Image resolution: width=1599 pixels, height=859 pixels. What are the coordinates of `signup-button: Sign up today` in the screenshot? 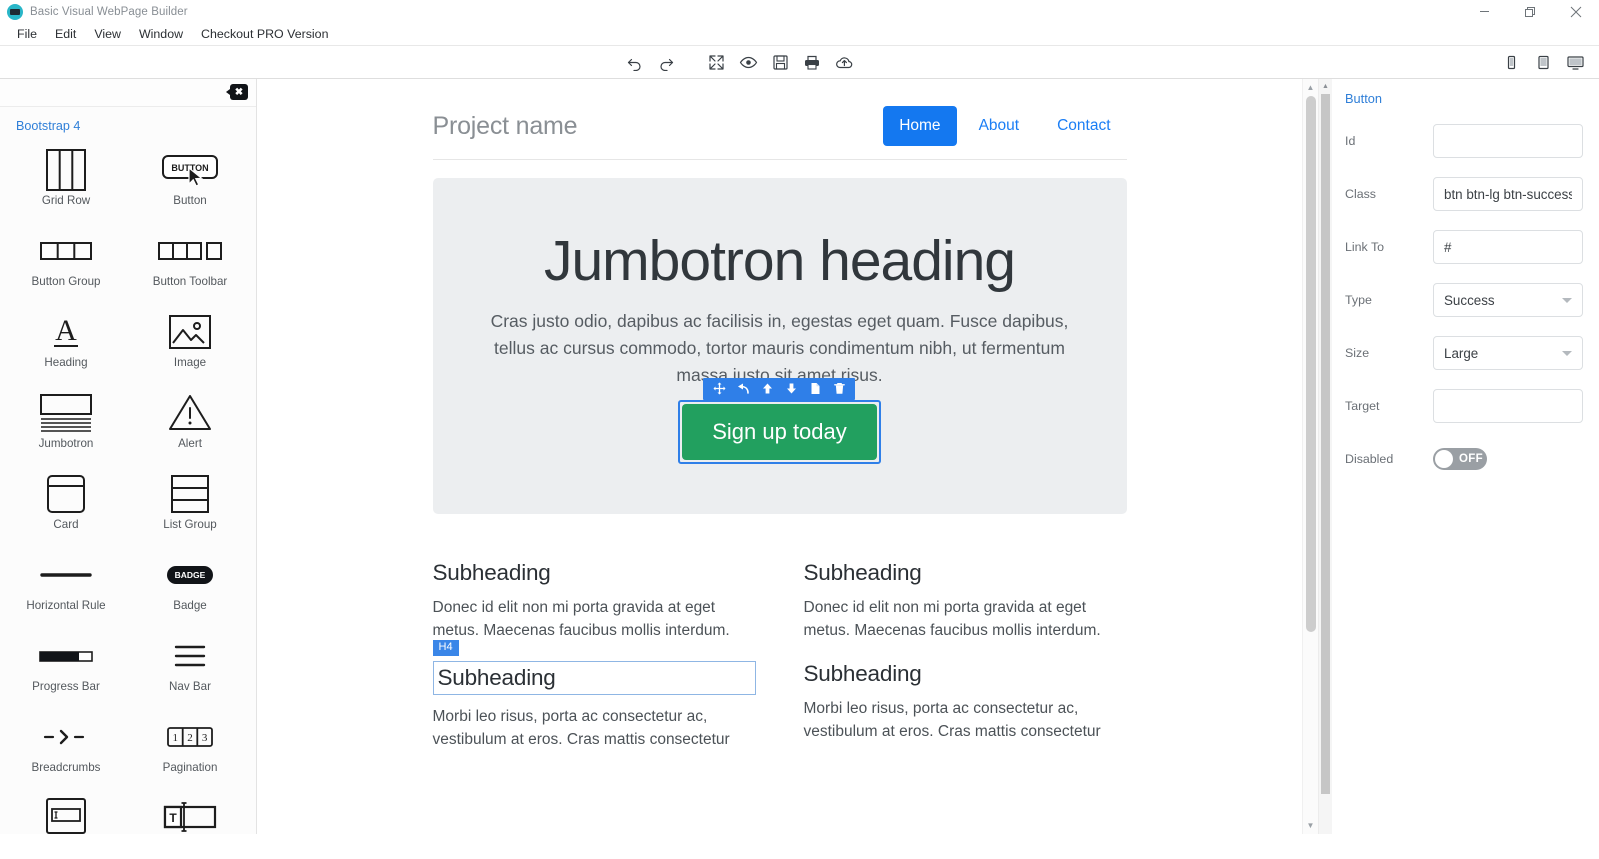 It's located at (779, 431).